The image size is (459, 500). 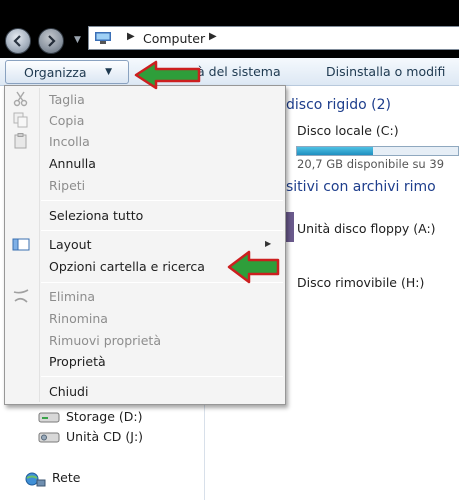 What do you see at coordinates (77, 40) in the screenshot?
I see `recent-pages-dropdown: ▼` at bounding box center [77, 40].